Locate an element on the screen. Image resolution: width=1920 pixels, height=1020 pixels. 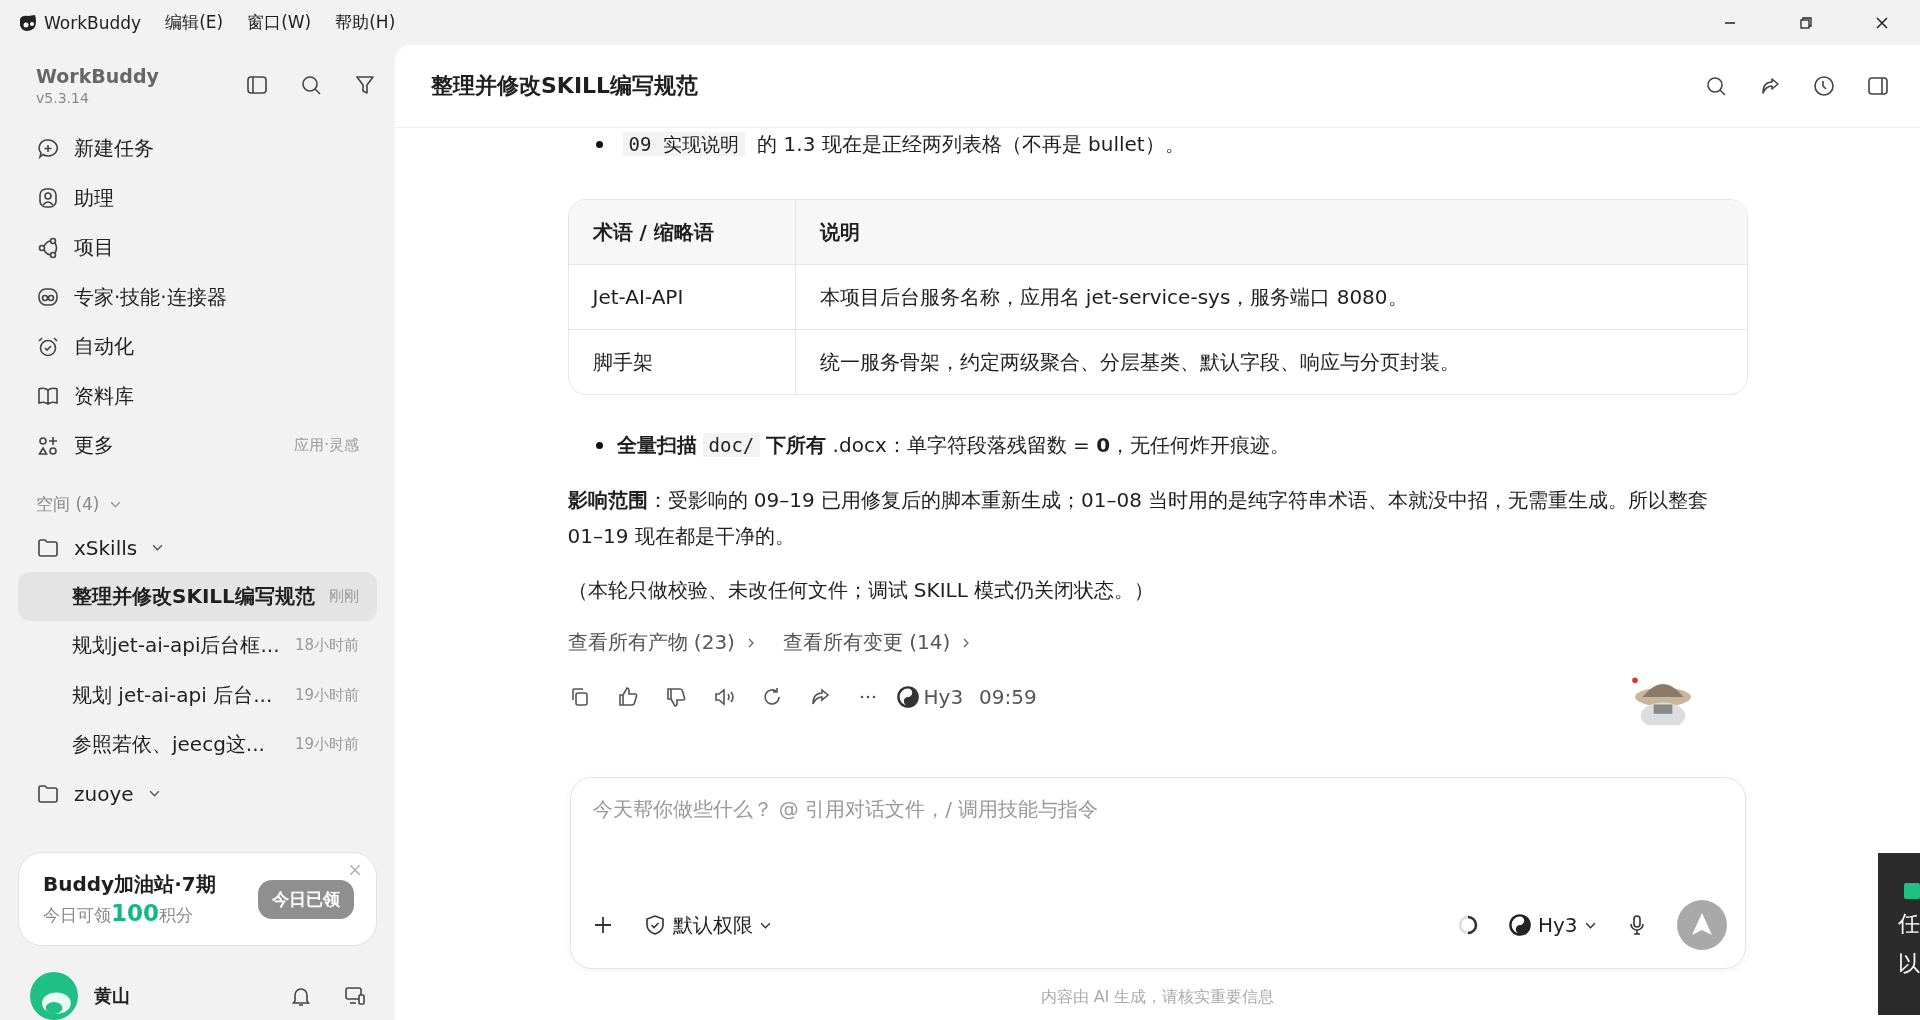
app-title: WorkBuddy is located at coordinates (97, 76).